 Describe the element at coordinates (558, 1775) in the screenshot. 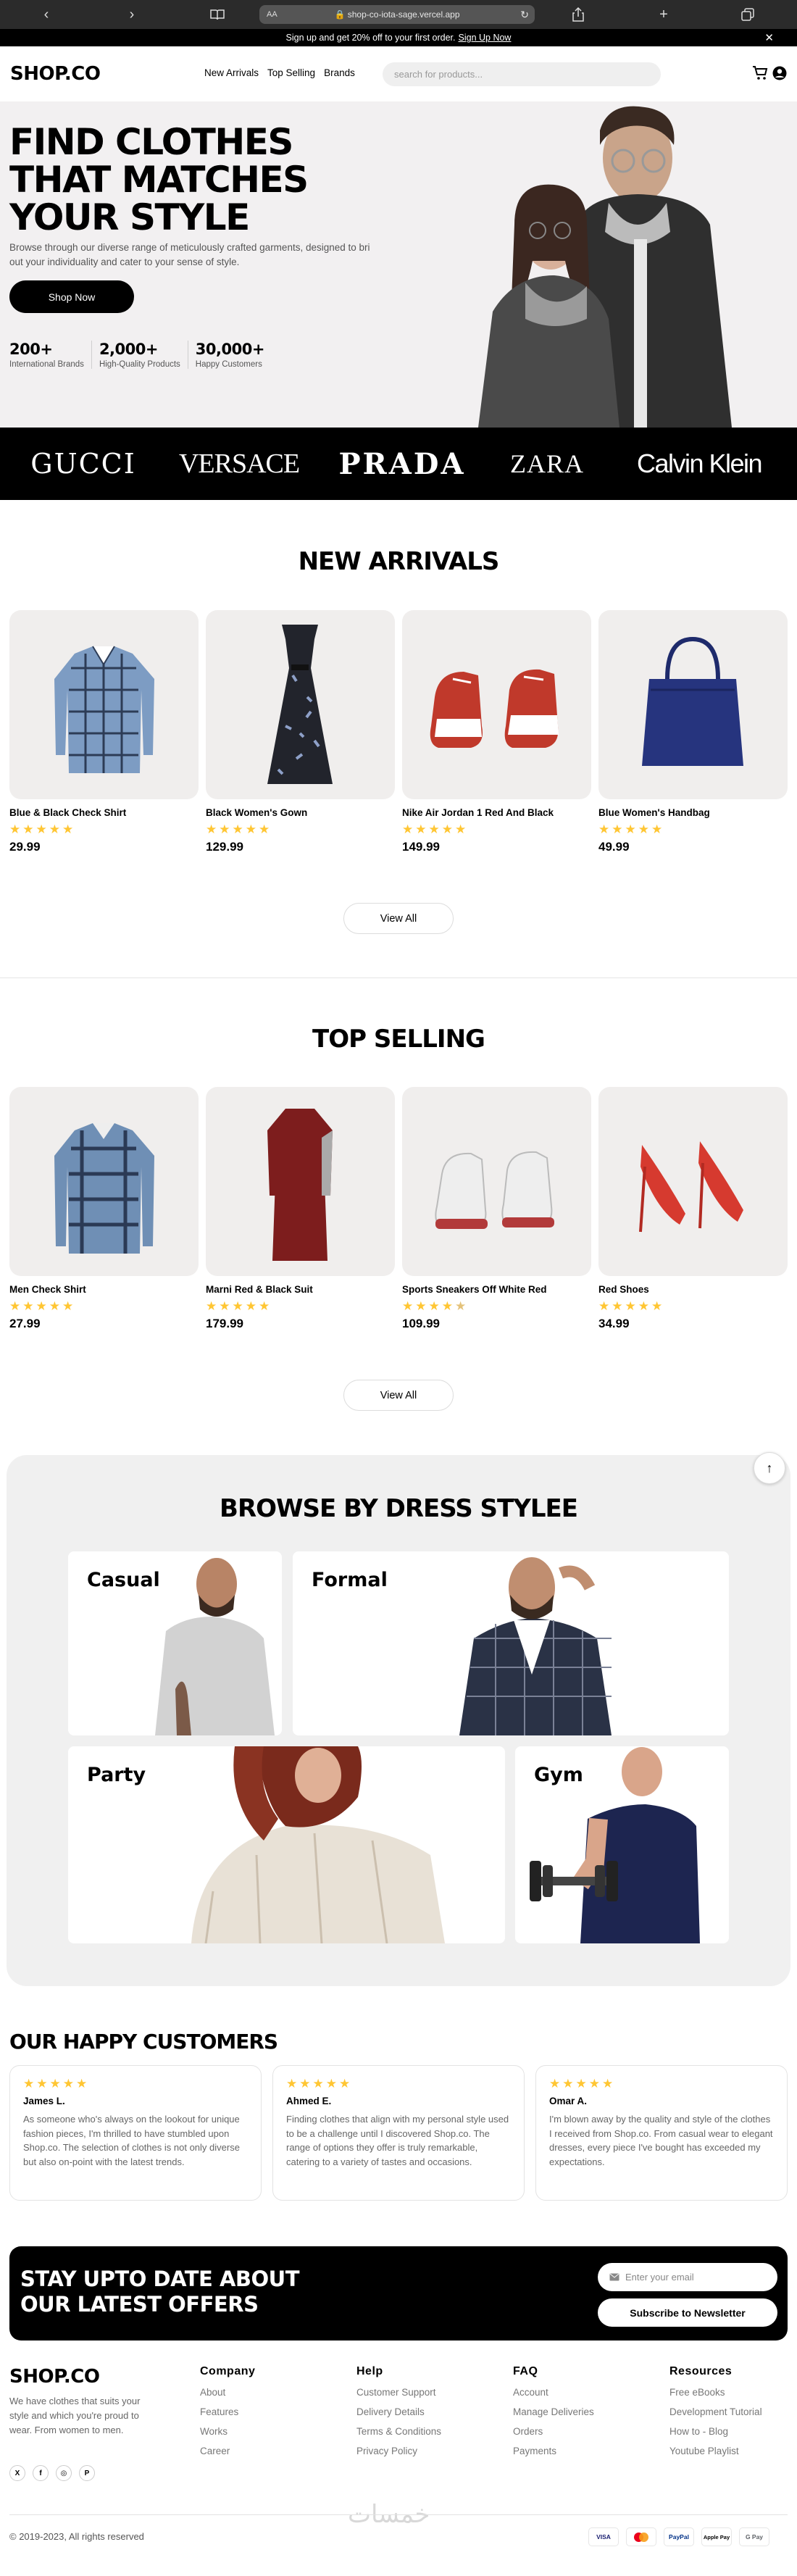

I see `style-label: Gym` at that location.